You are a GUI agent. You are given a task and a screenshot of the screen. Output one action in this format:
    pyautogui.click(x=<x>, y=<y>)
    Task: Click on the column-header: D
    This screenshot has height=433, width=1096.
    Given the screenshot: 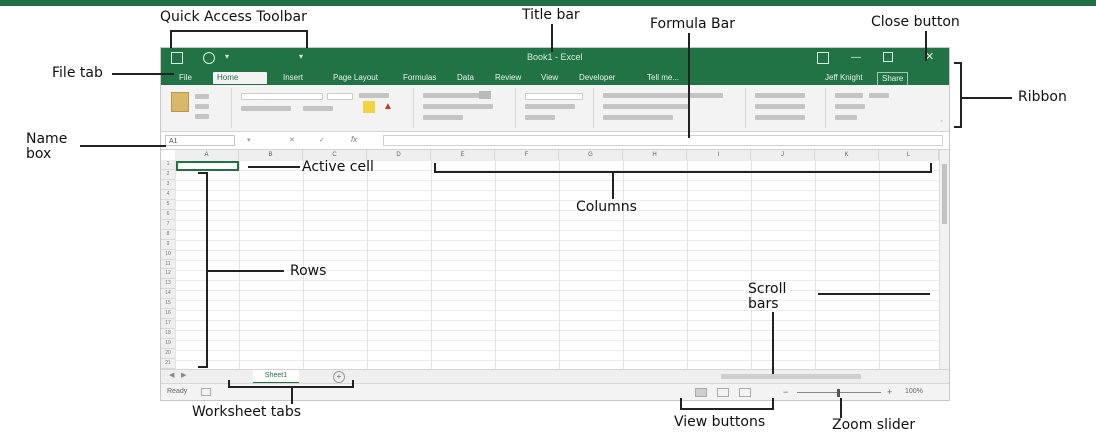 What is the action you would take?
    pyautogui.click(x=399, y=155)
    